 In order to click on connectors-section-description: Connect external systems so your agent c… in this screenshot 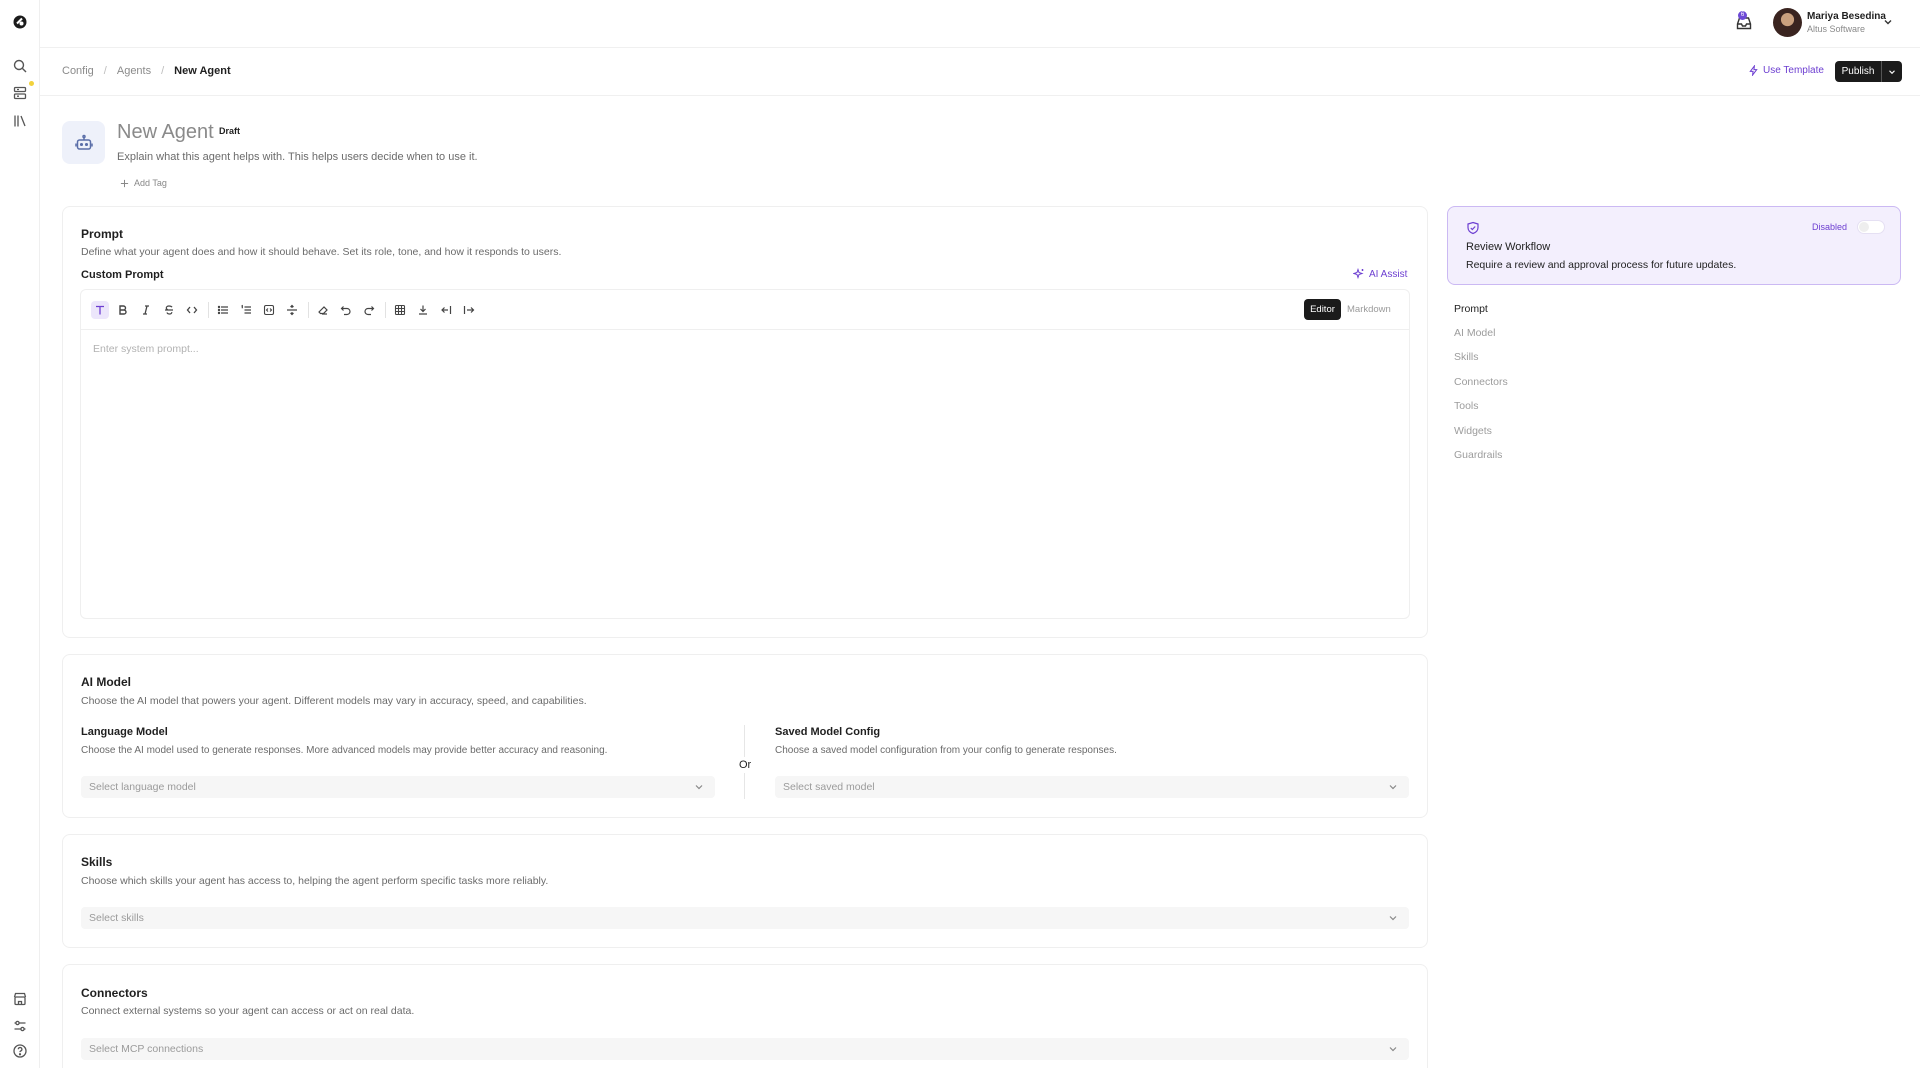, I will do `click(248, 1011)`.